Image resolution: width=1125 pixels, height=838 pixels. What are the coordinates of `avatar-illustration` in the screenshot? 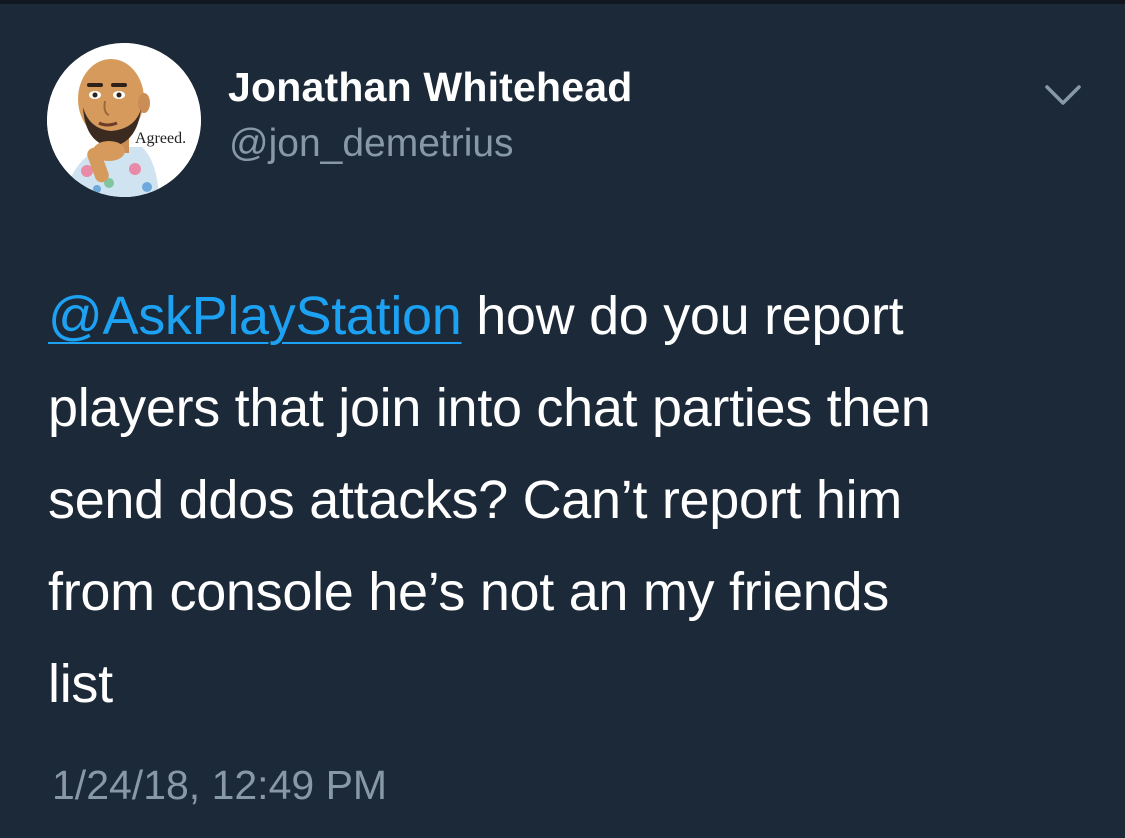 It's located at (124, 120).